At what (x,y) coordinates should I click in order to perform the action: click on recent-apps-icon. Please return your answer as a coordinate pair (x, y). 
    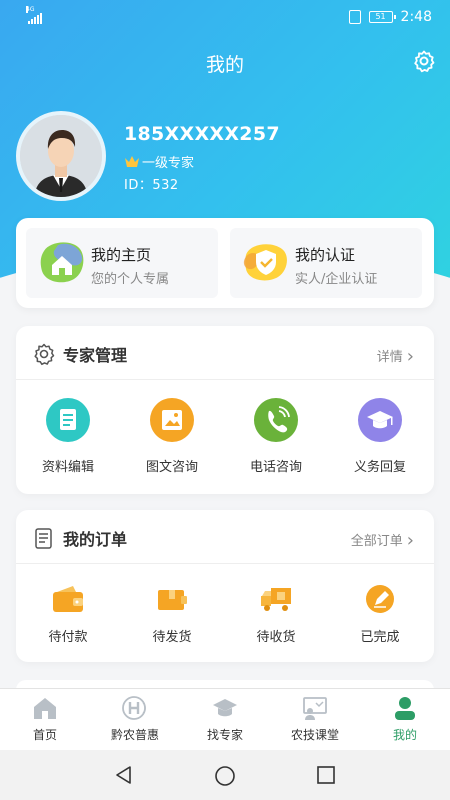
    Looking at the image, I should click on (326, 777).